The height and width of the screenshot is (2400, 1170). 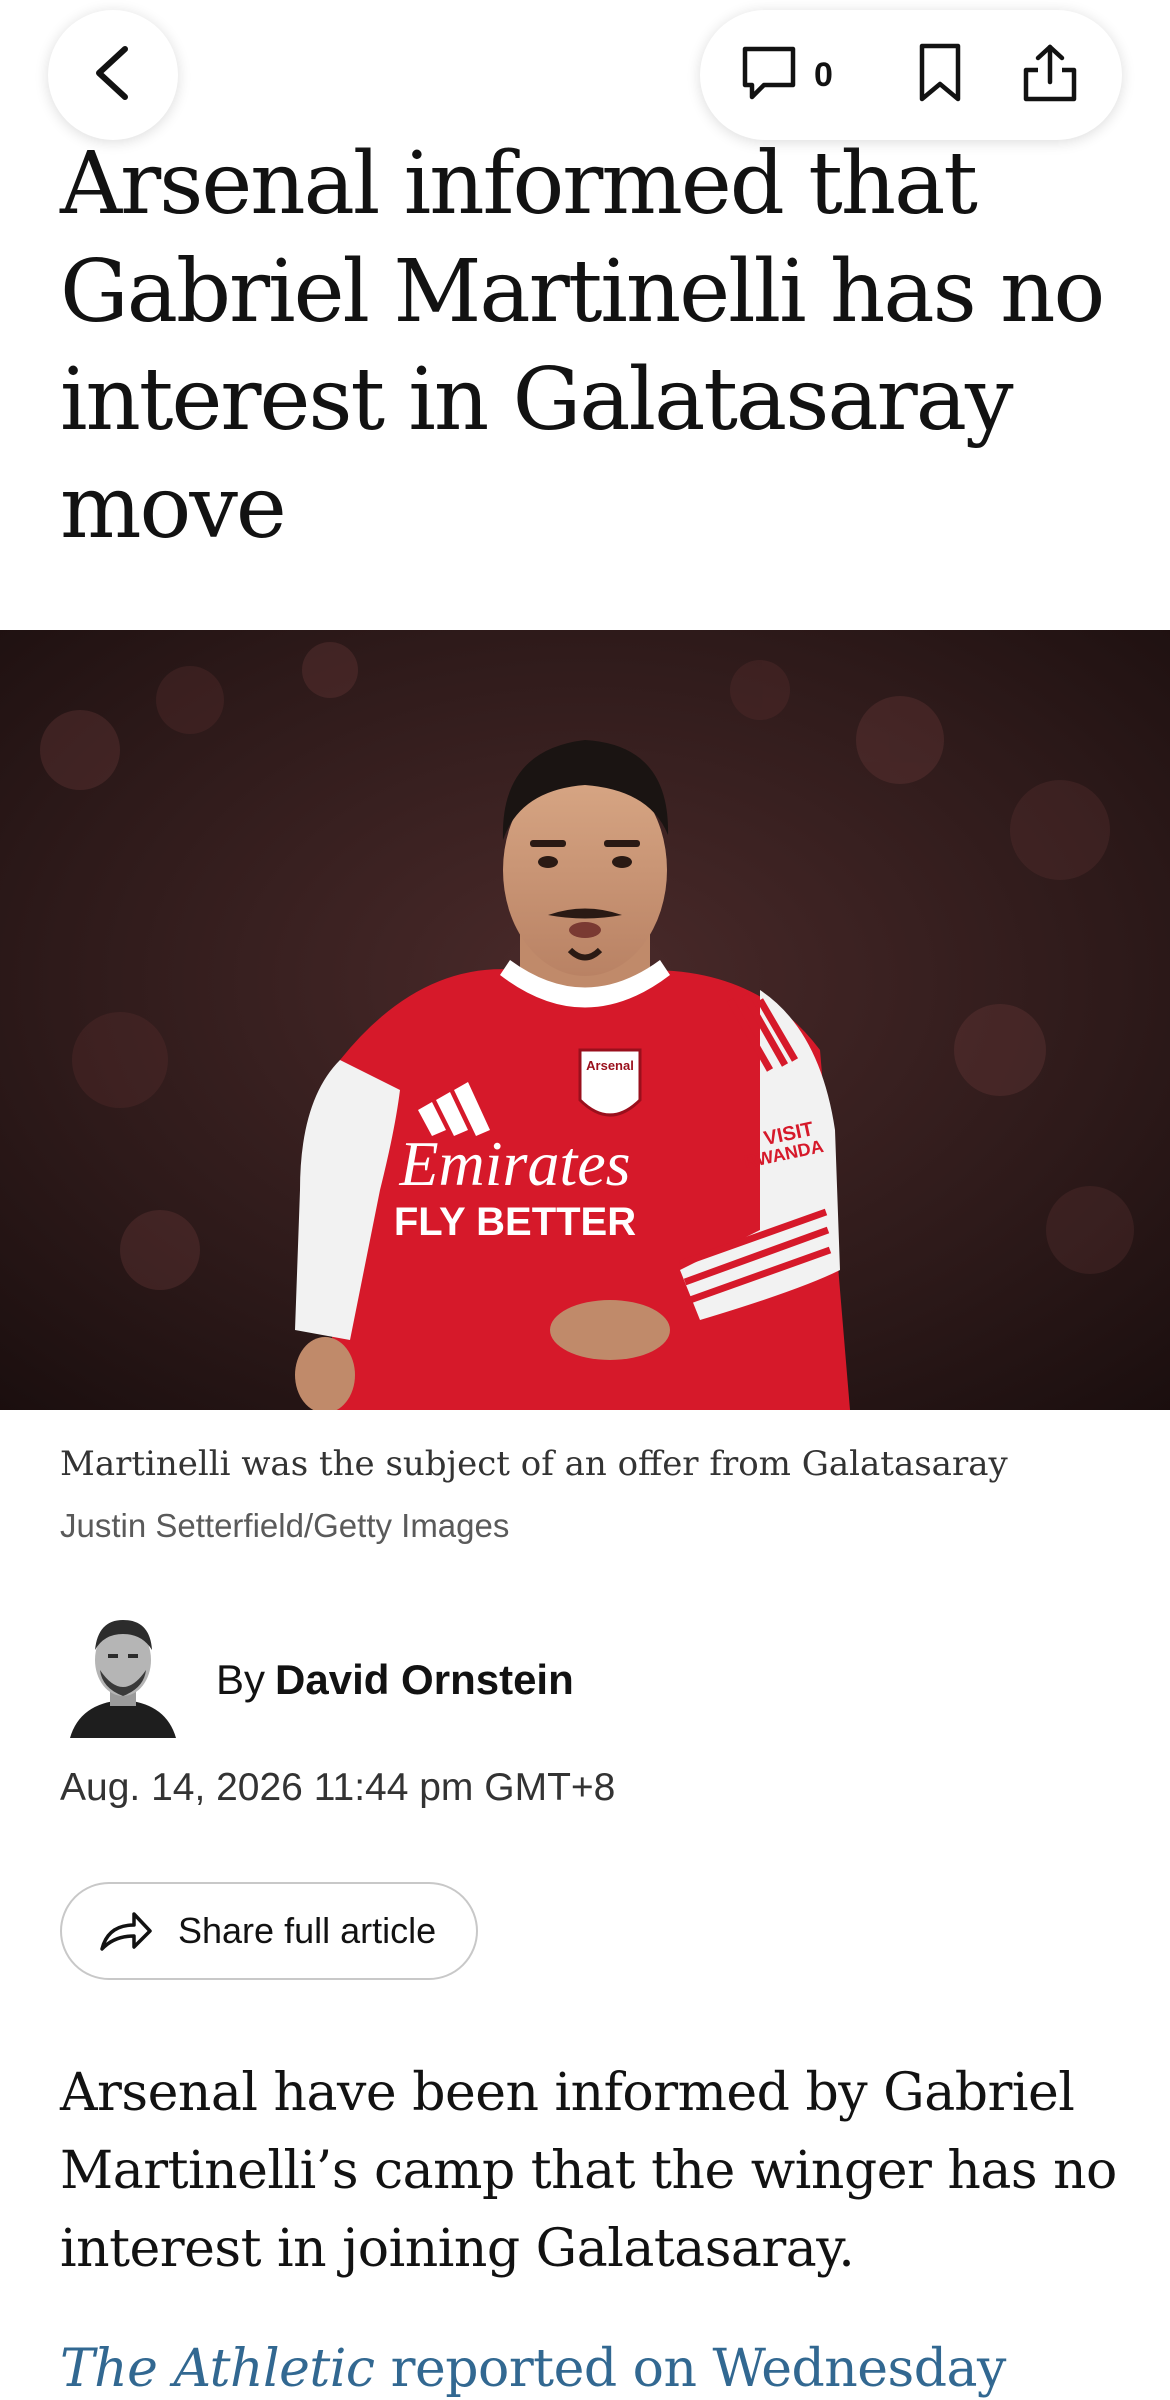 What do you see at coordinates (515, 1222) in the screenshot?
I see `shirt-tagline-text: FLY BETTER` at bounding box center [515, 1222].